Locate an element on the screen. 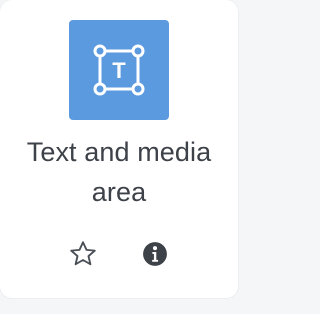 The image size is (320, 314). star-button is located at coordinates (83, 254).